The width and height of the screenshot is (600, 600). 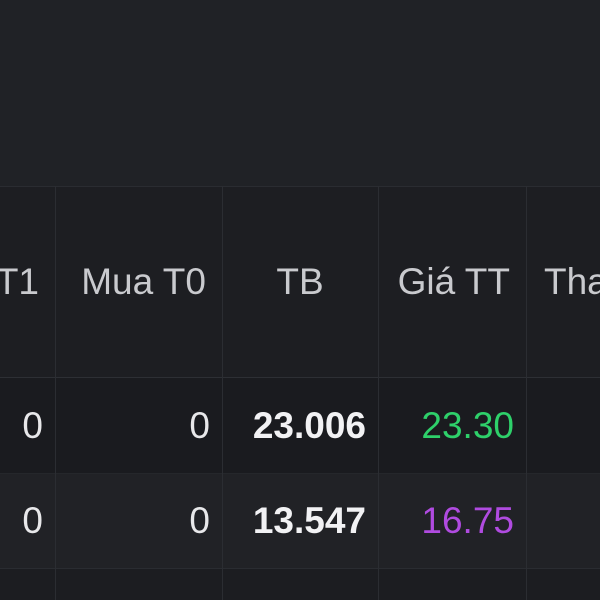 What do you see at coordinates (309, 425) in the screenshot?
I see `cell-tb: 23.006` at bounding box center [309, 425].